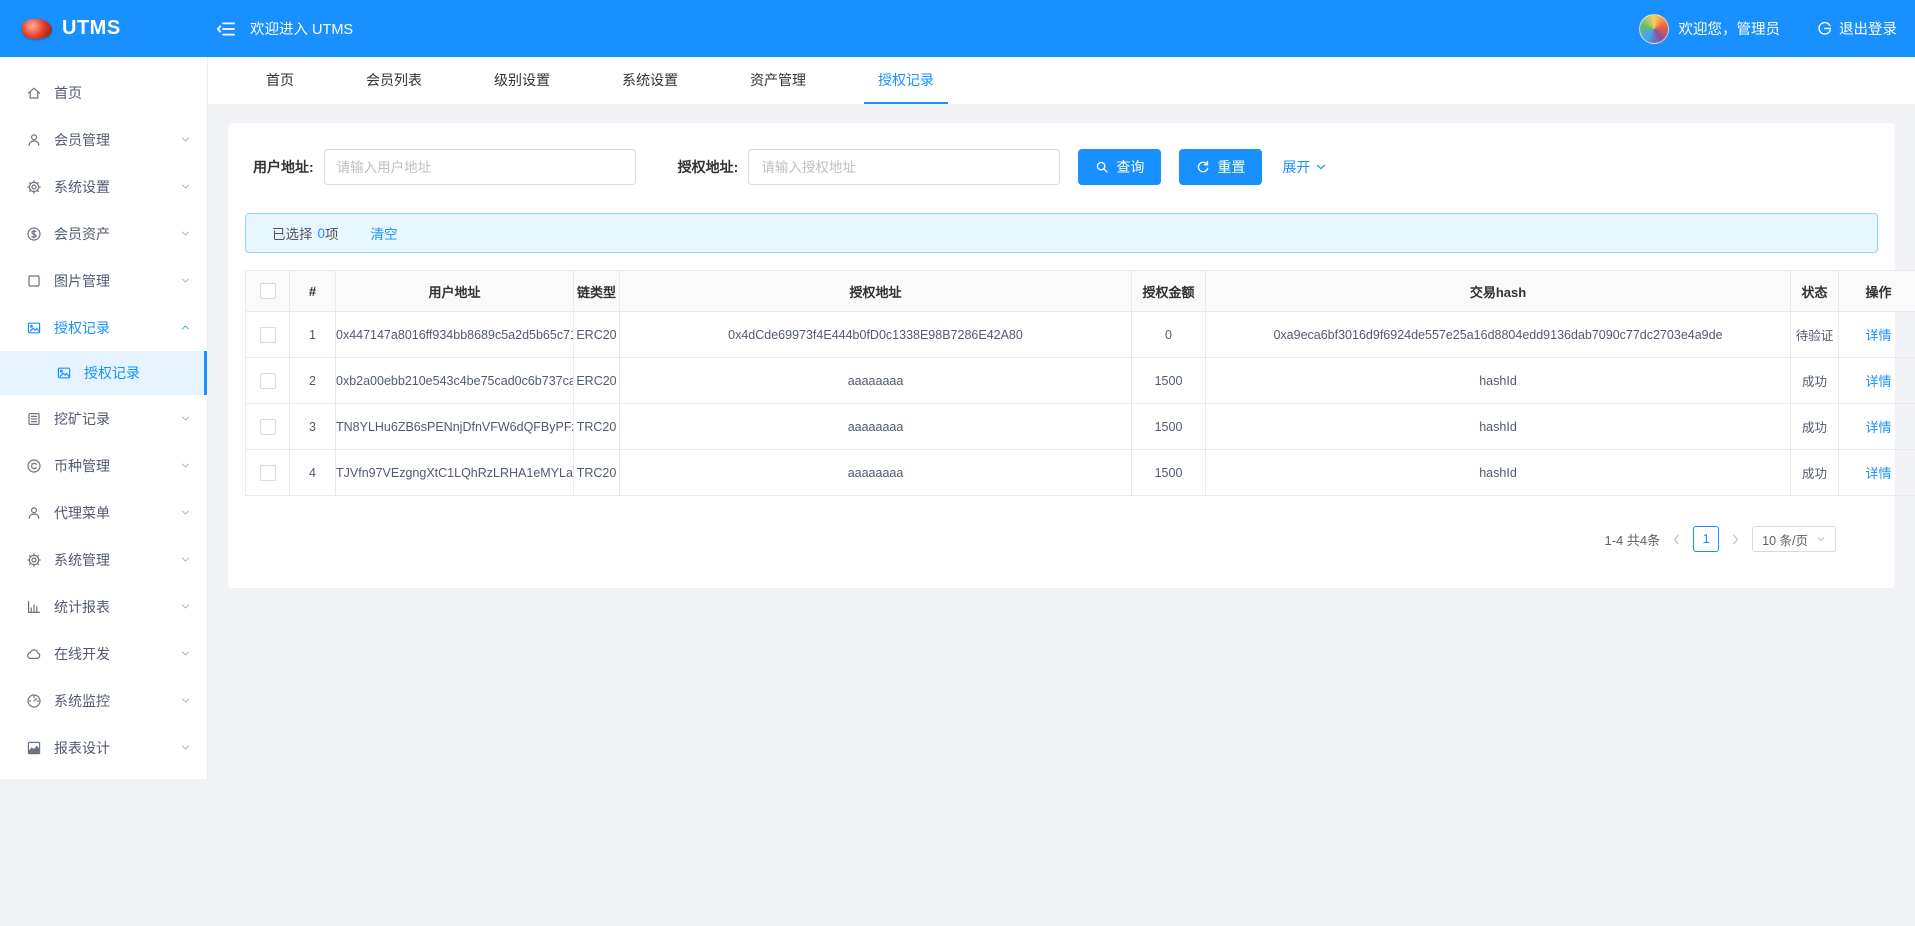  What do you see at coordinates (1061, 539) in the screenshot?
I see `pagination: 1-4 共4条 1 10 条/页` at bounding box center [1061, 539].